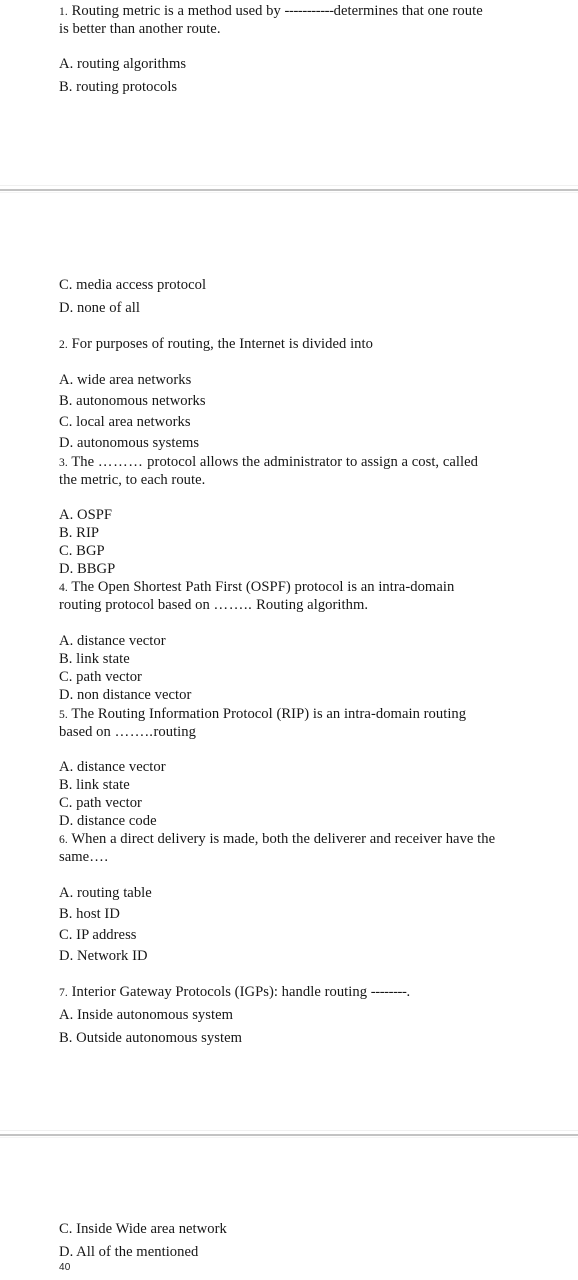  I want to click on question-6-option-a: A. routing table, so click(105, 893).